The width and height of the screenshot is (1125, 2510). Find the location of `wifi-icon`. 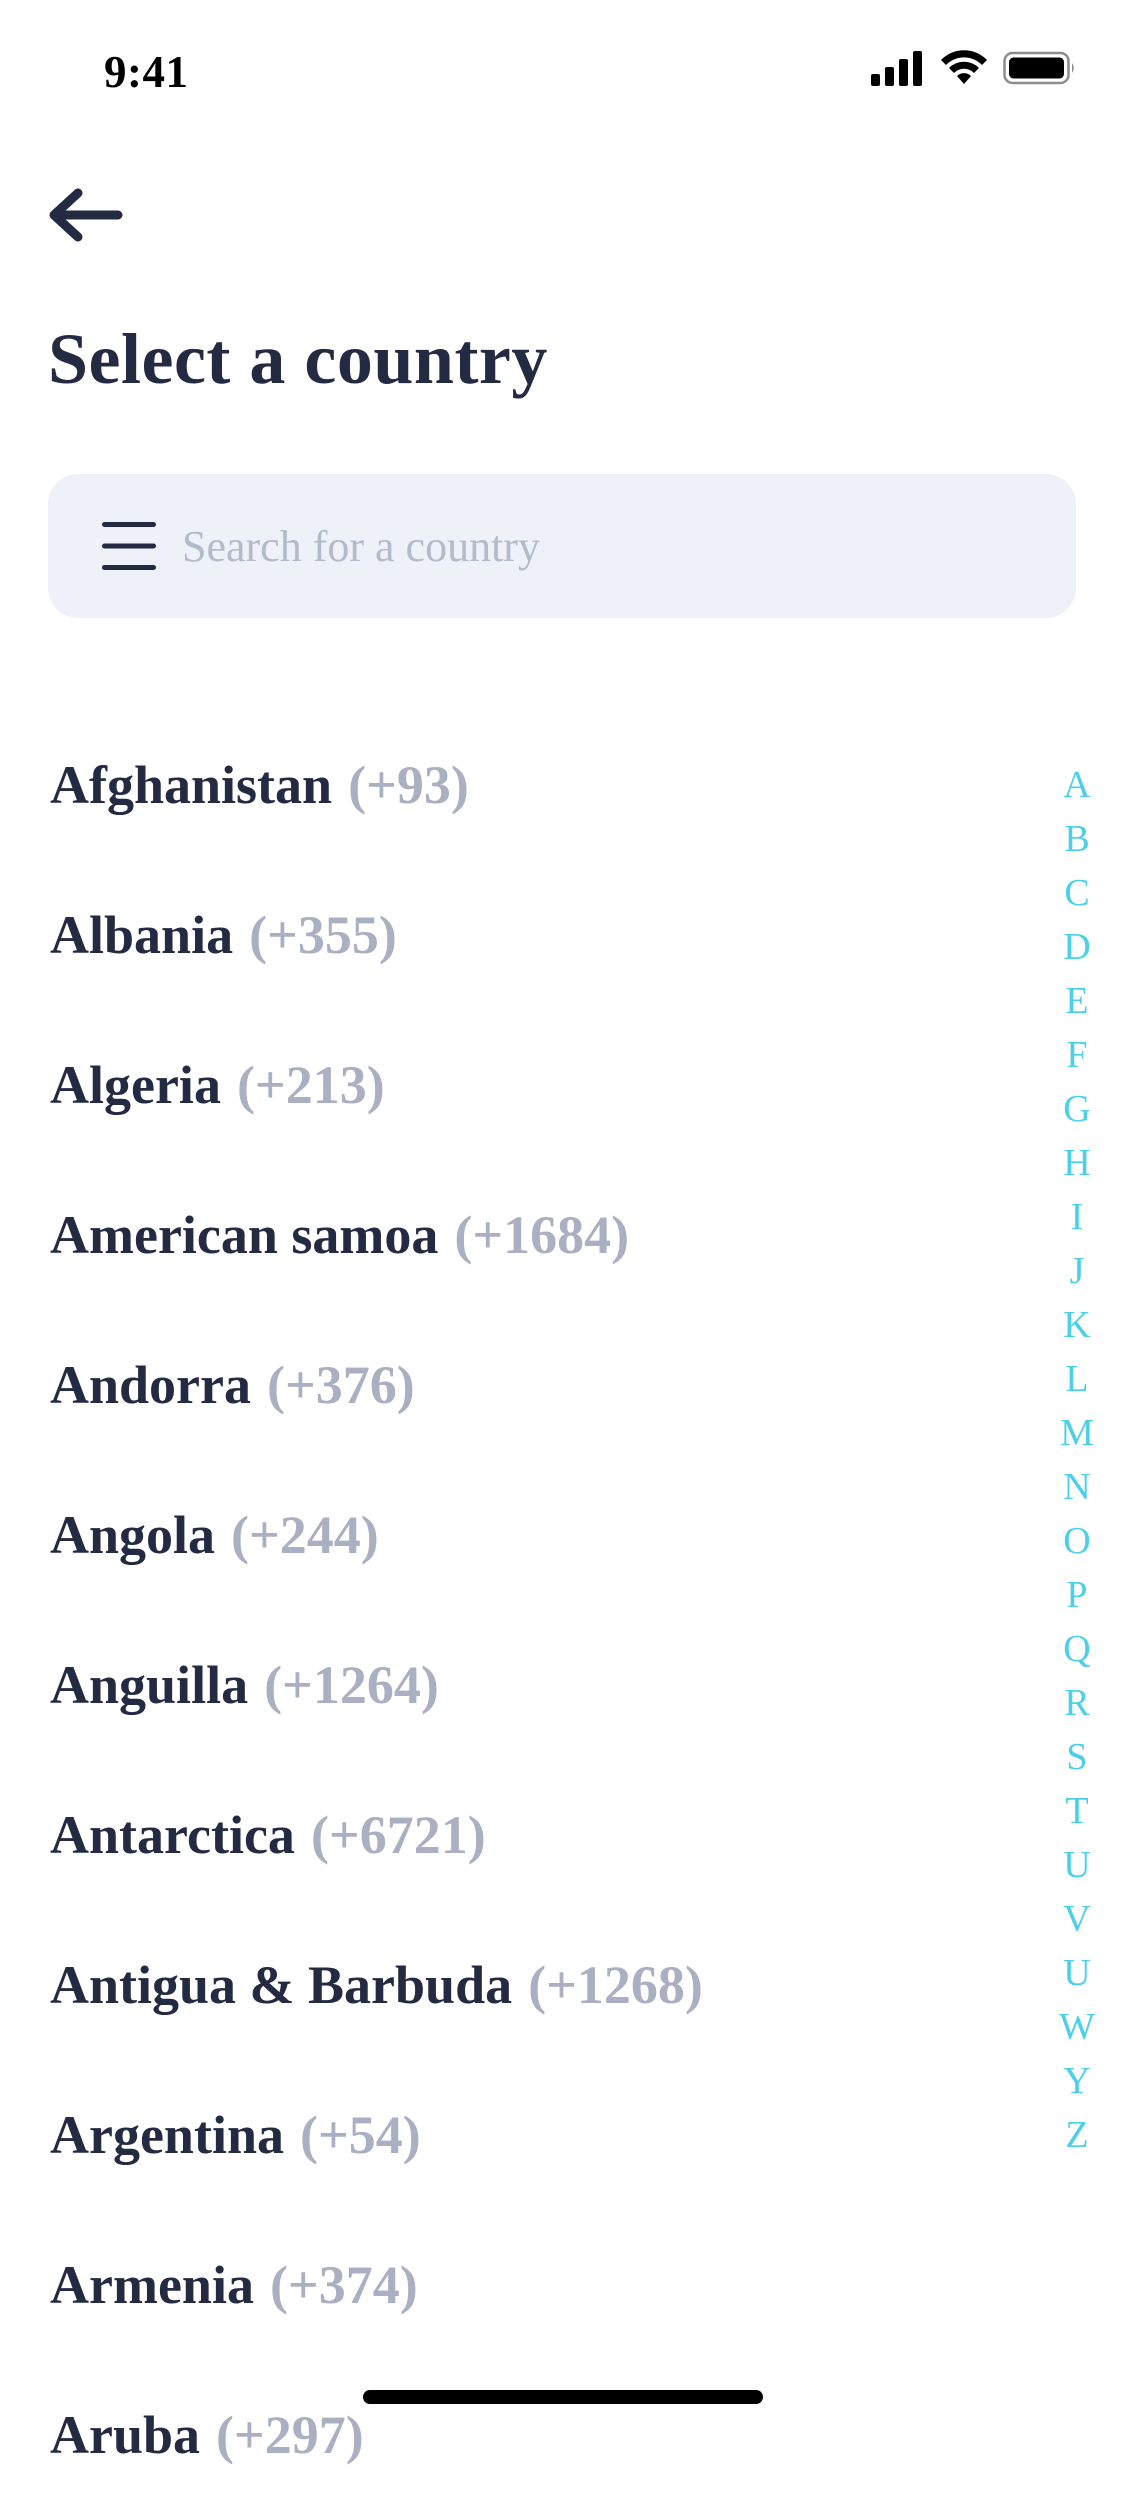

wifi-icon is located at coordinates (964, 67).